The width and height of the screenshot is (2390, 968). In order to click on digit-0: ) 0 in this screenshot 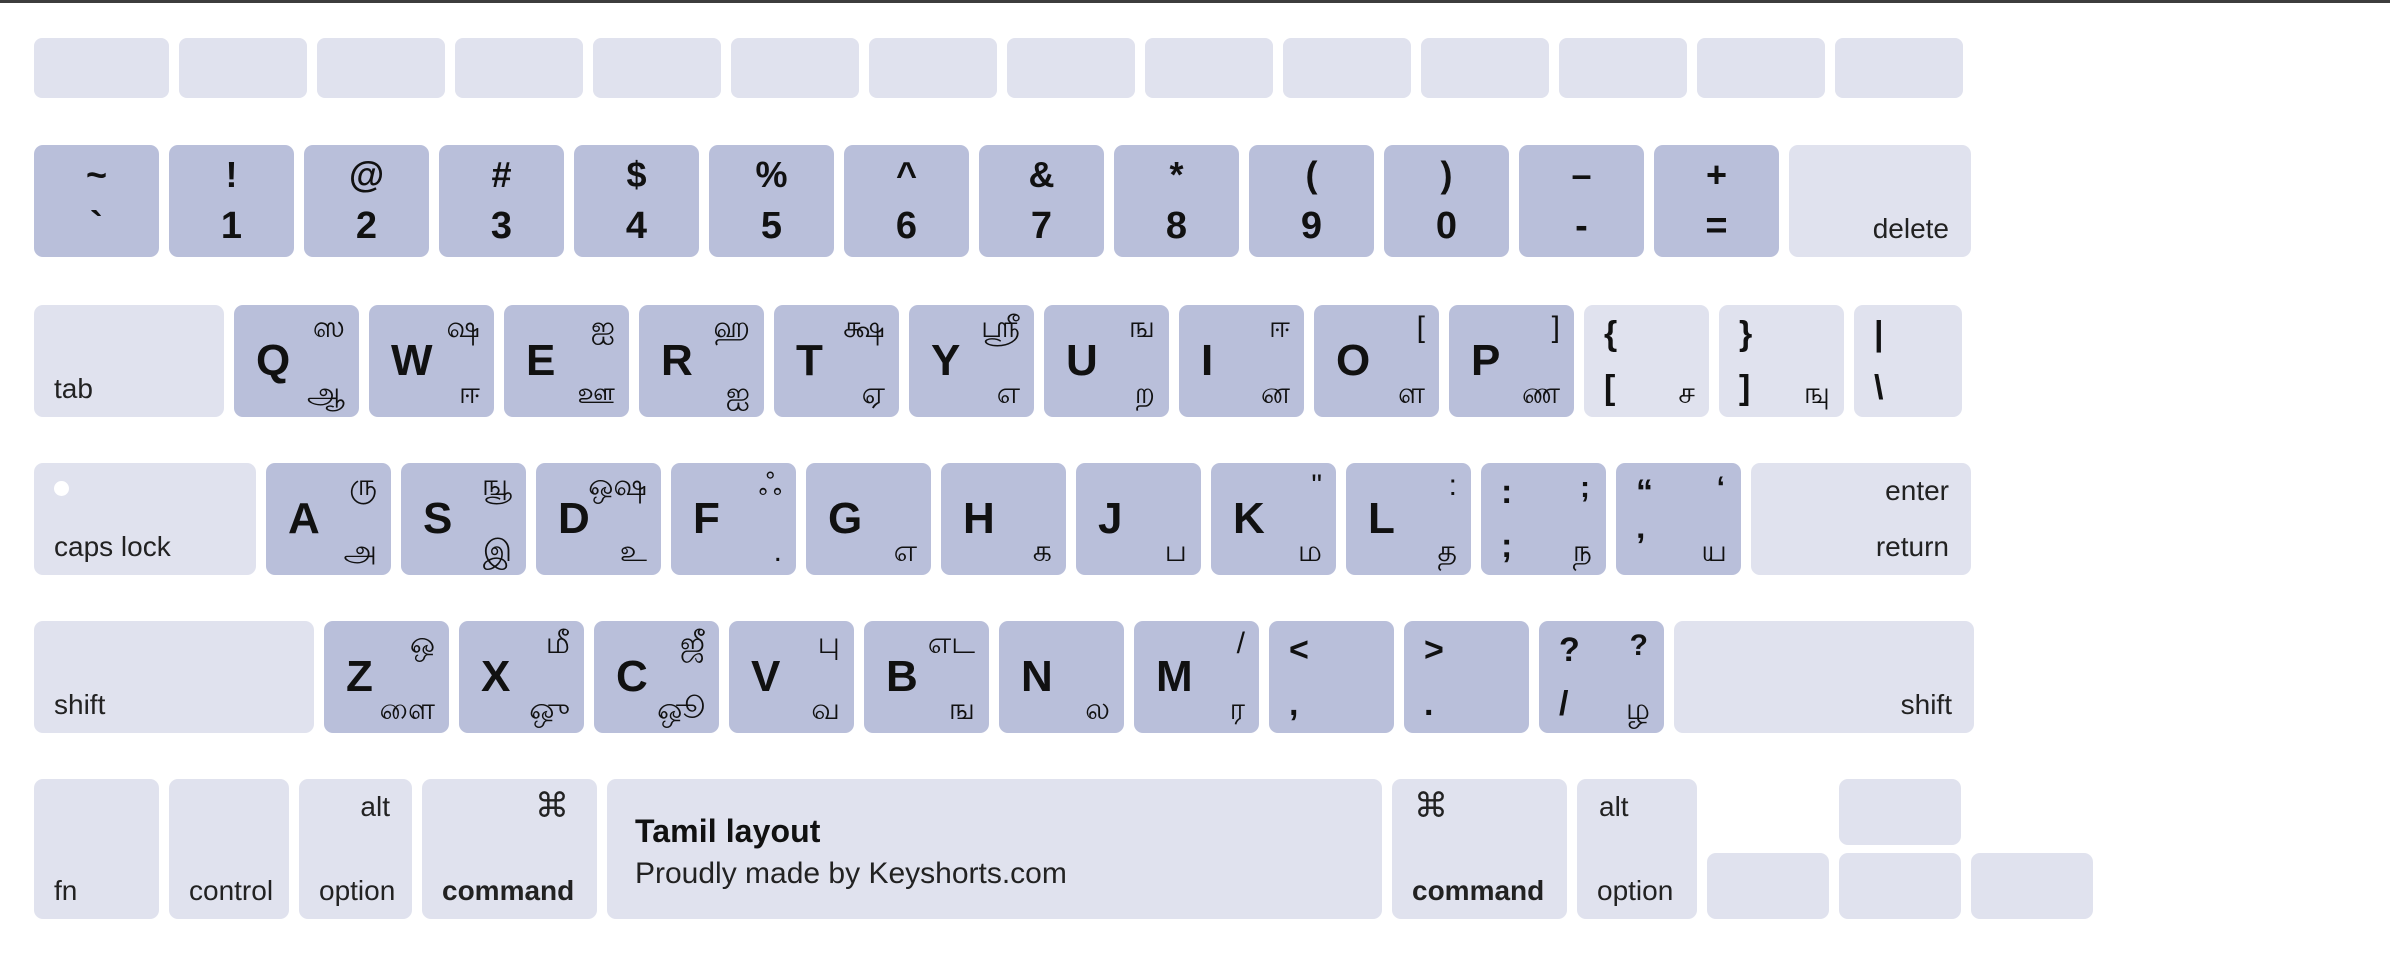, I will do `click(1446, 201)`.